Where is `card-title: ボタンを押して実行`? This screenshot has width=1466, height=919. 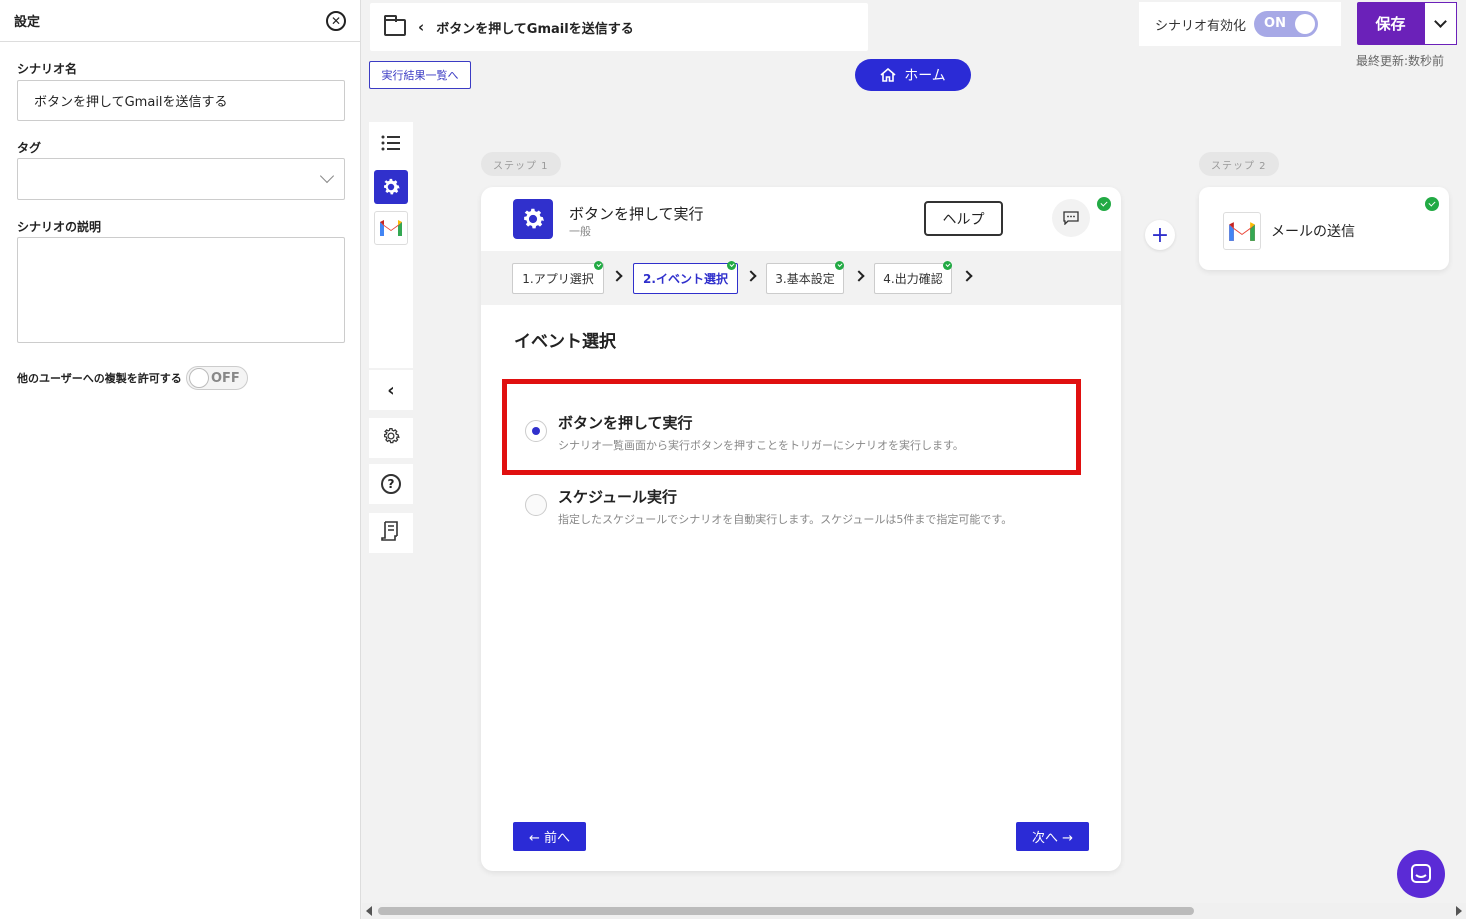 card-title: ボタンを押して実行 is located at coordinates (636, 214).